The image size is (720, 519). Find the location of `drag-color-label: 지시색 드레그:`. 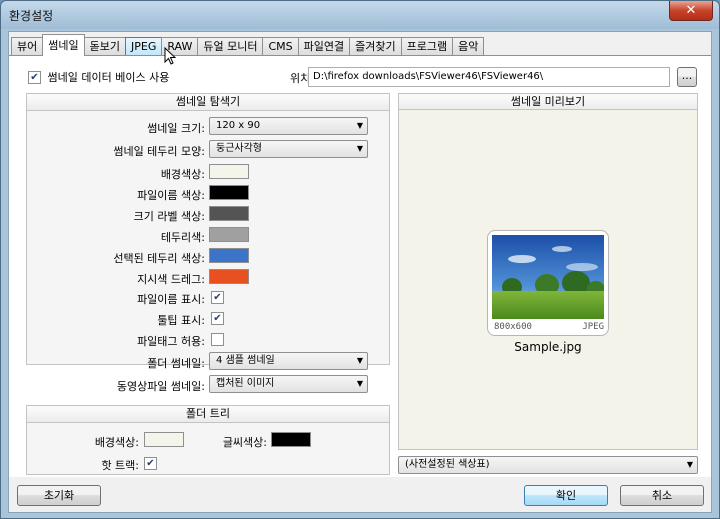

drag-color-label: 지시색 드레그: is located at coordinates (171, 279).